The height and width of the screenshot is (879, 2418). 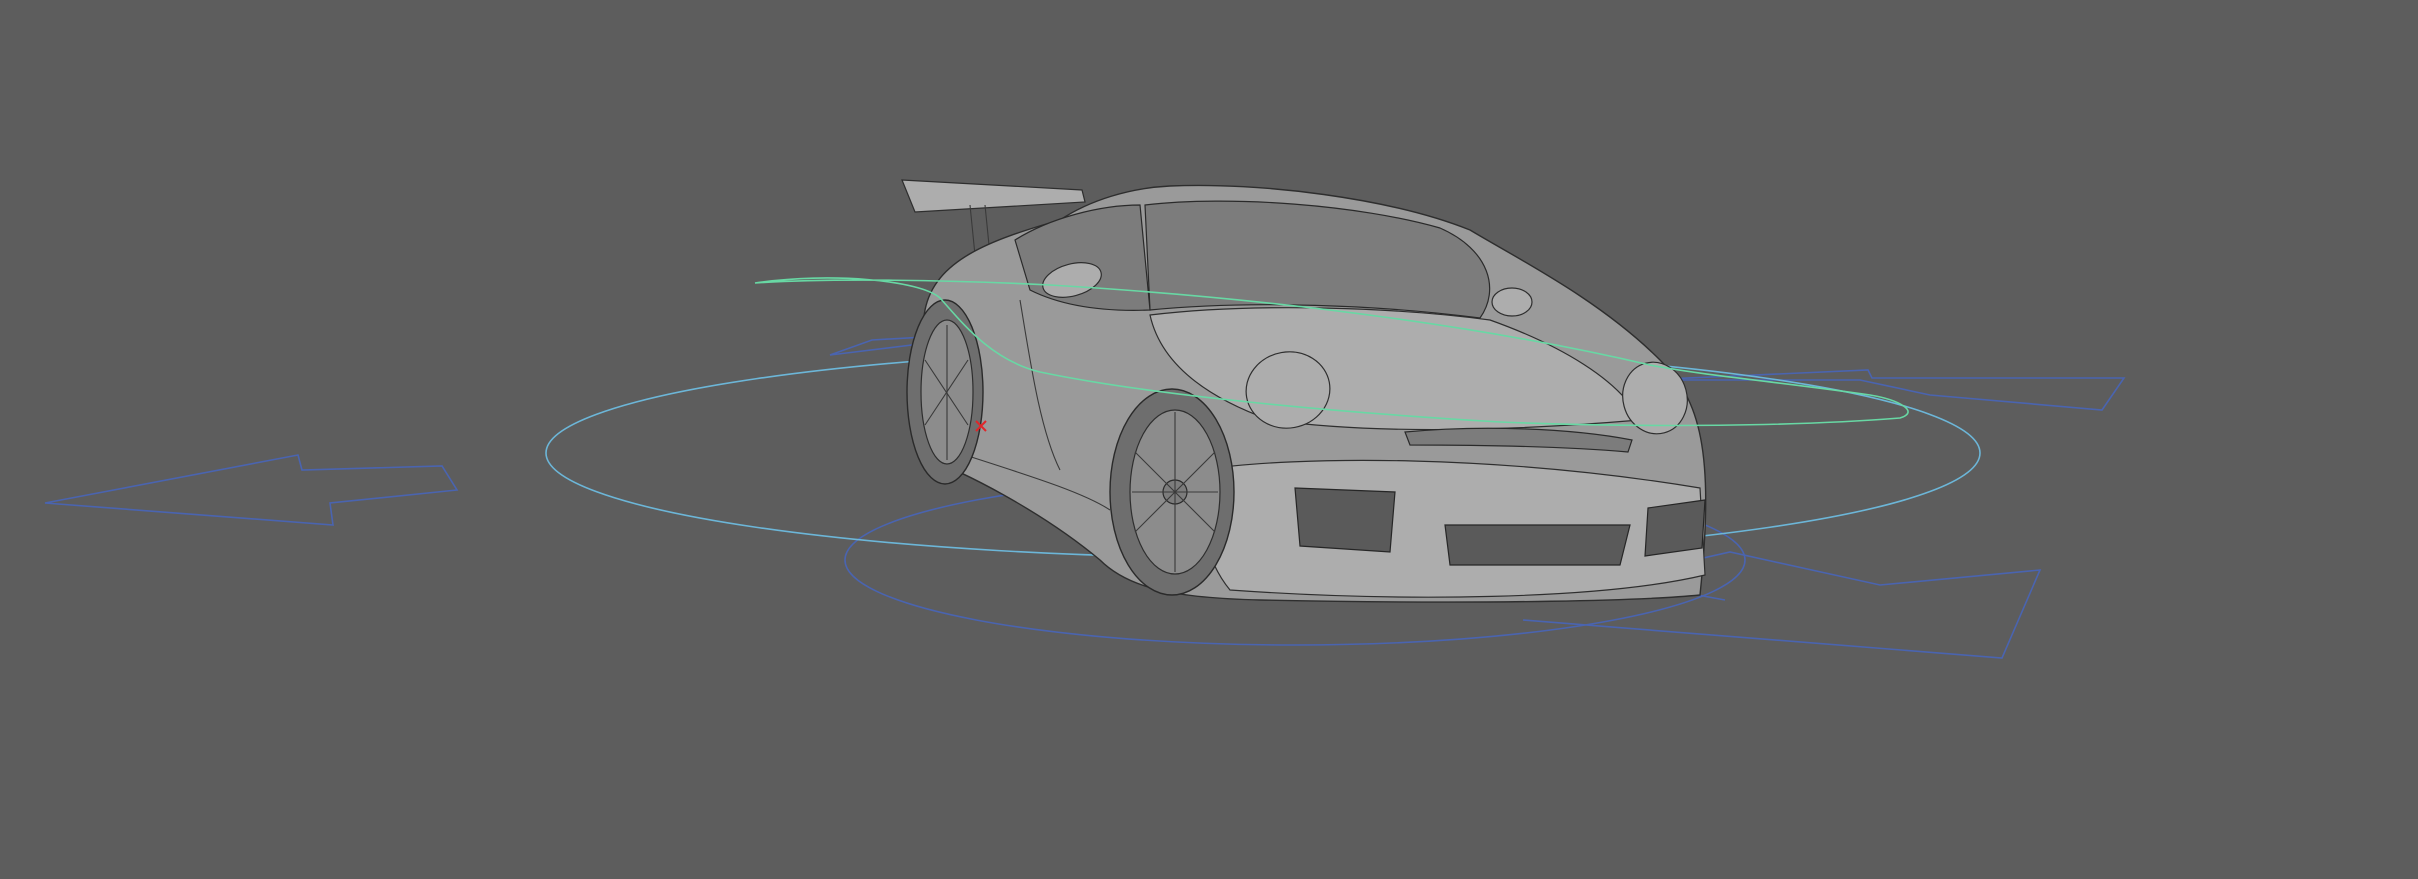 What do you see at coordinates (972, 230) in the screenshot?
I see `wing-strut` at bounding box center [972, 230].